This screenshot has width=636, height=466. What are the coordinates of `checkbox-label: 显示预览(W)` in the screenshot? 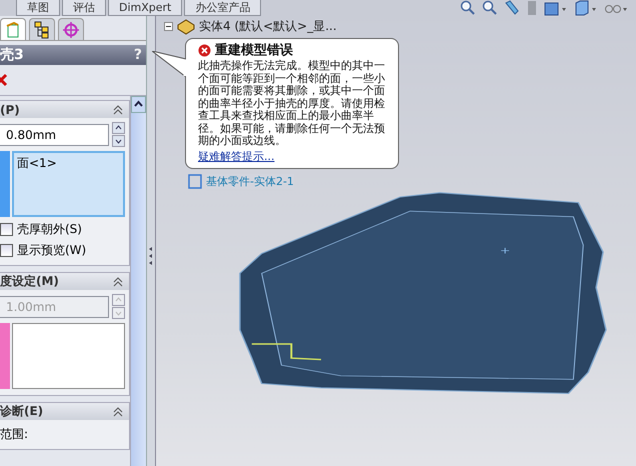 It's located at (51, 250).